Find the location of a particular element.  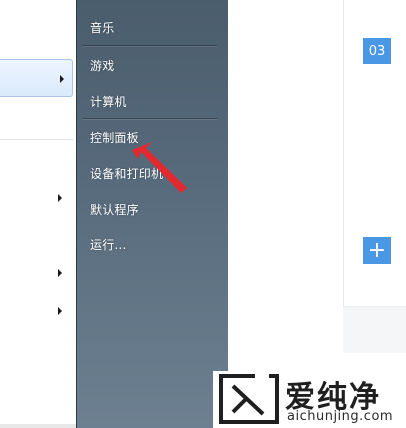

menu-item-games: 游戏 is located at coordinates (102, 65).